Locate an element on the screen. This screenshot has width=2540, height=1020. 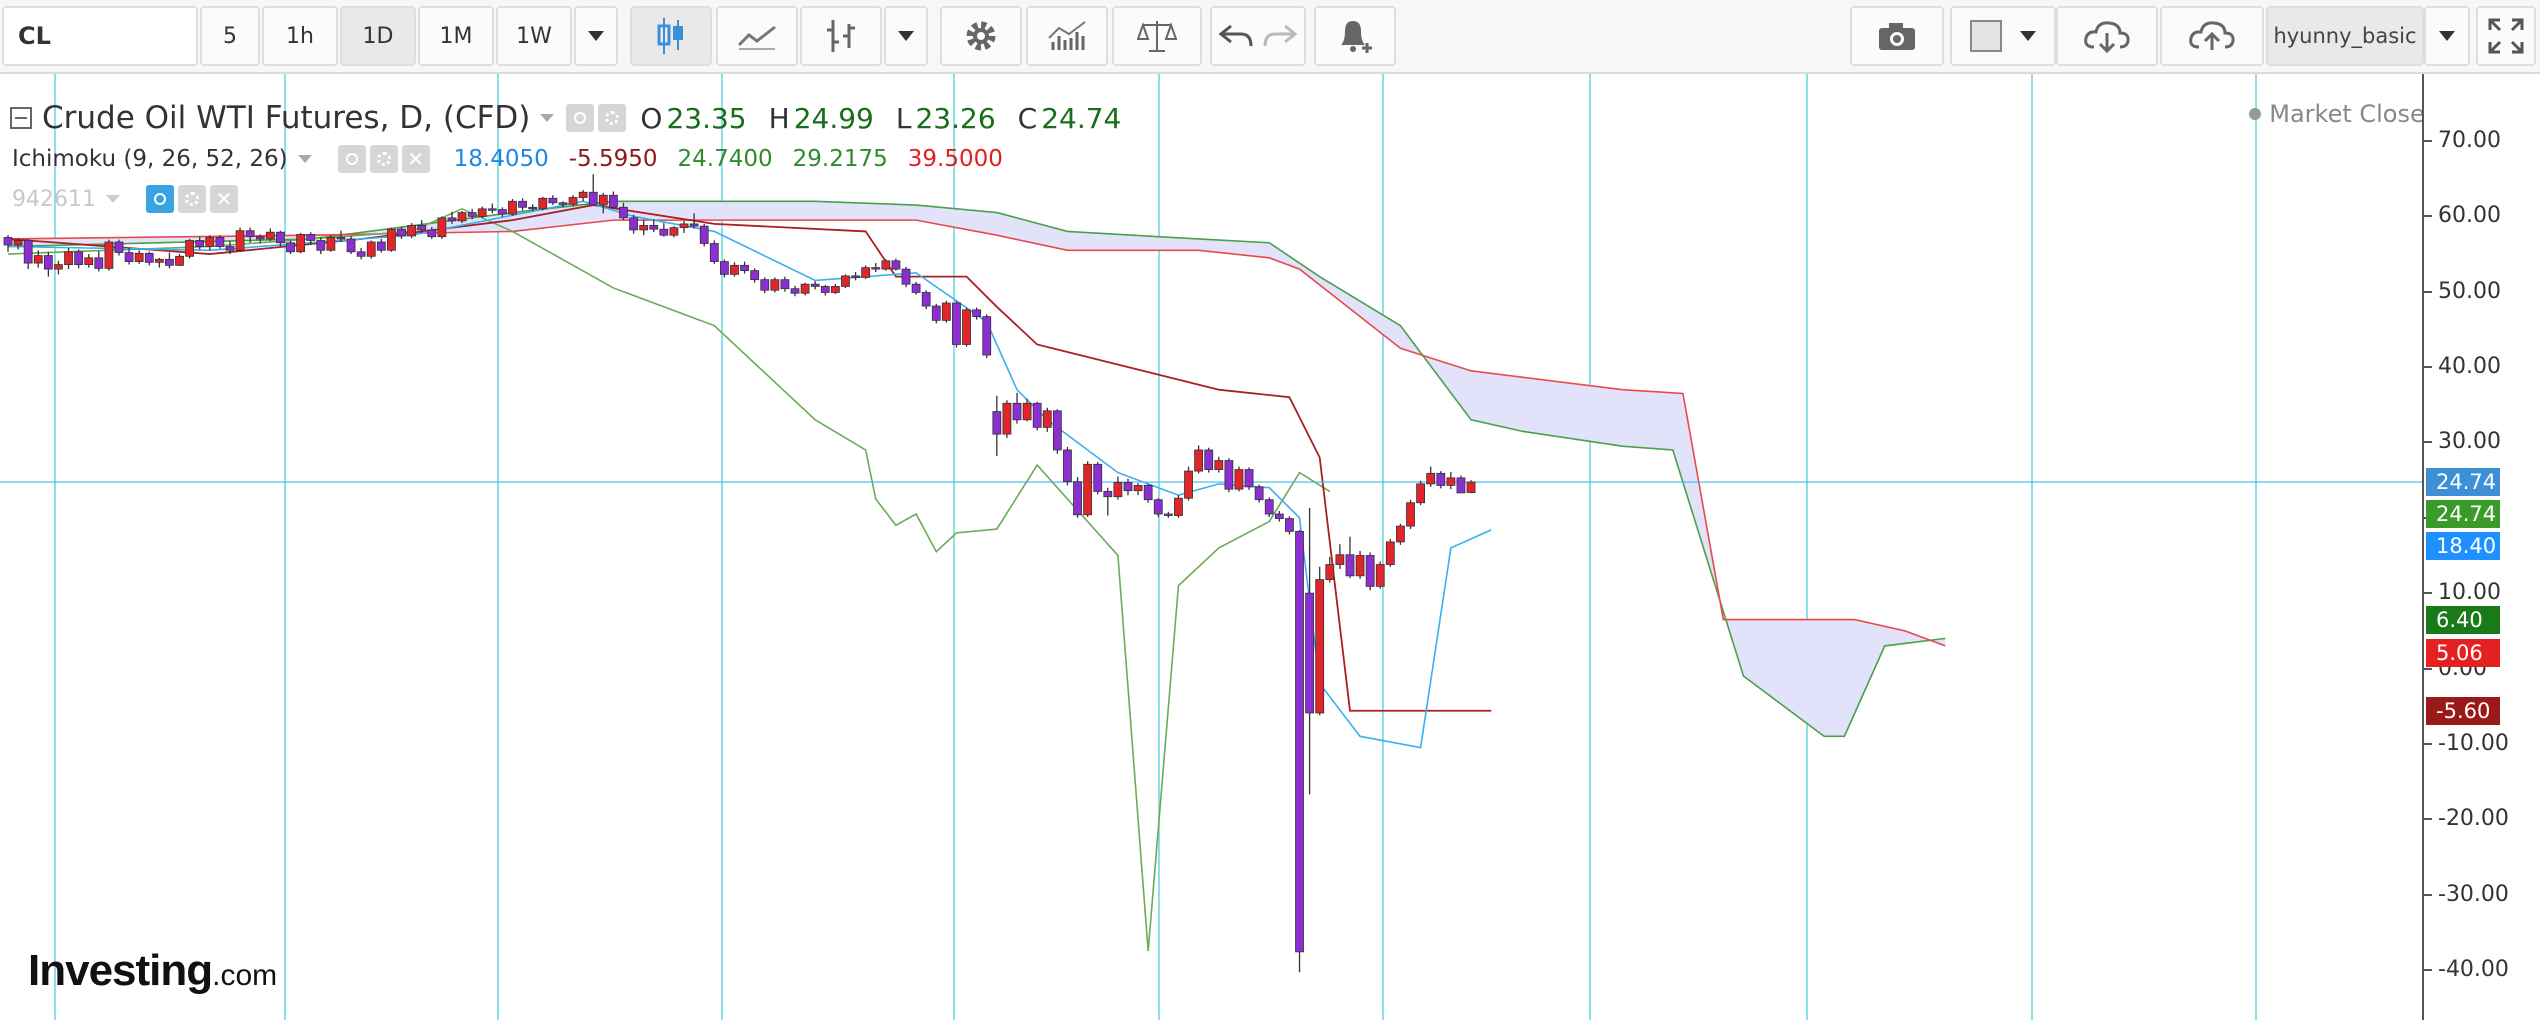
ichimoku-menu-caret-icon is located at coordinates (304, 159).